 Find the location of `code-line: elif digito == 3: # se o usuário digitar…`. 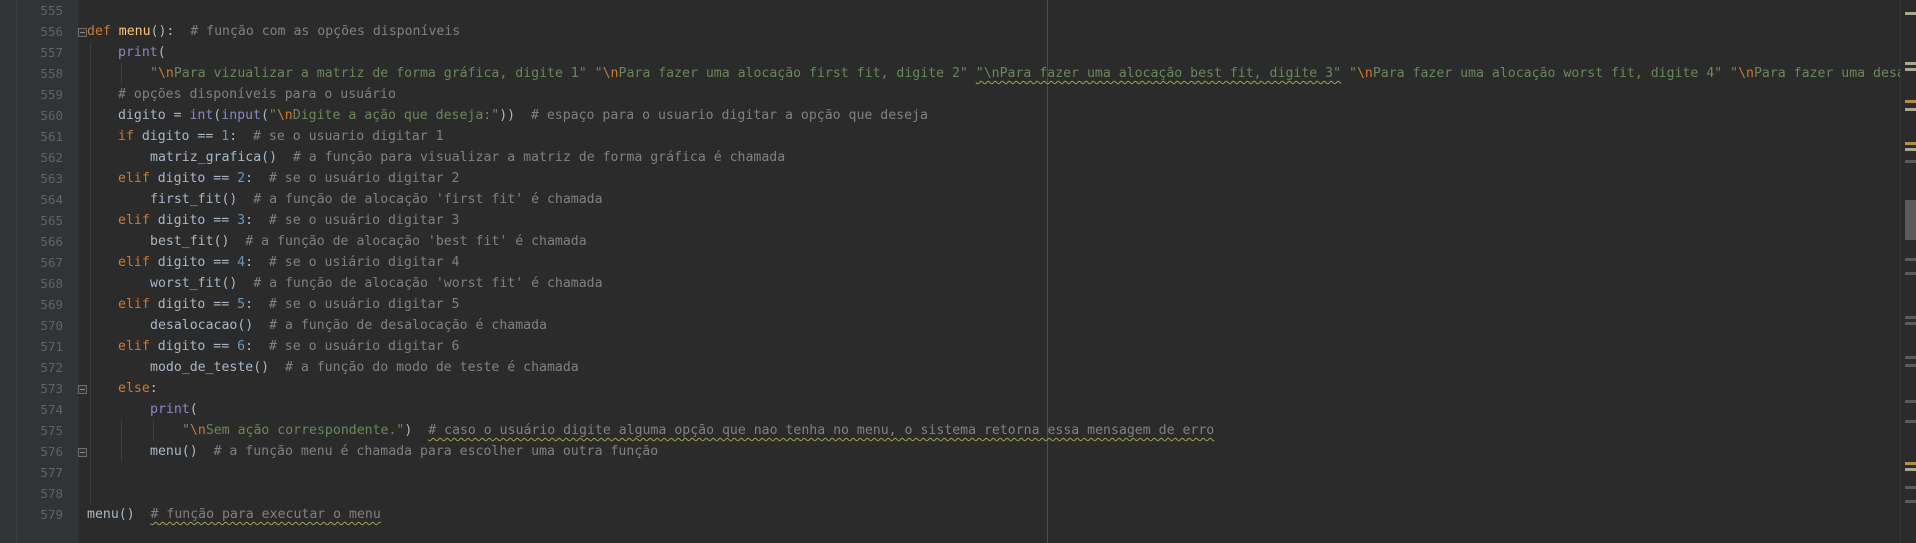

code-line: elif digito == 3: # se o usuário digitar… is located at coordinates (288, 220).